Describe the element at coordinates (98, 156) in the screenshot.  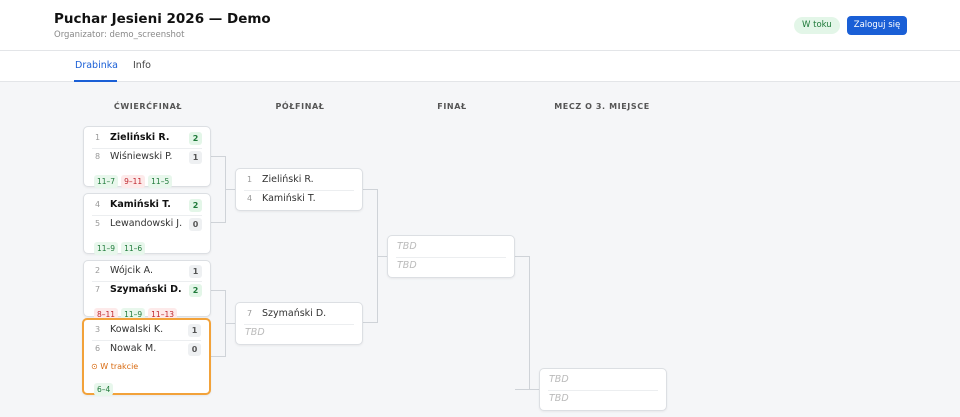
I see `seed-number: 8` at that location.